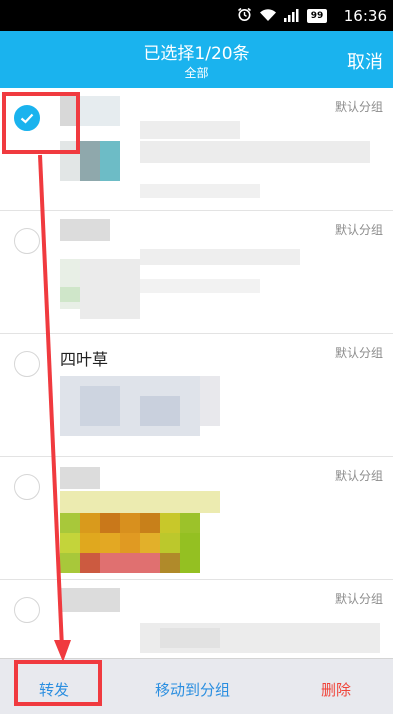 This screenshot has height=714, width=393. Describe the element at coordinates (196, 73) in the screenshot. I see `page-subtitle: 全部` at that location.